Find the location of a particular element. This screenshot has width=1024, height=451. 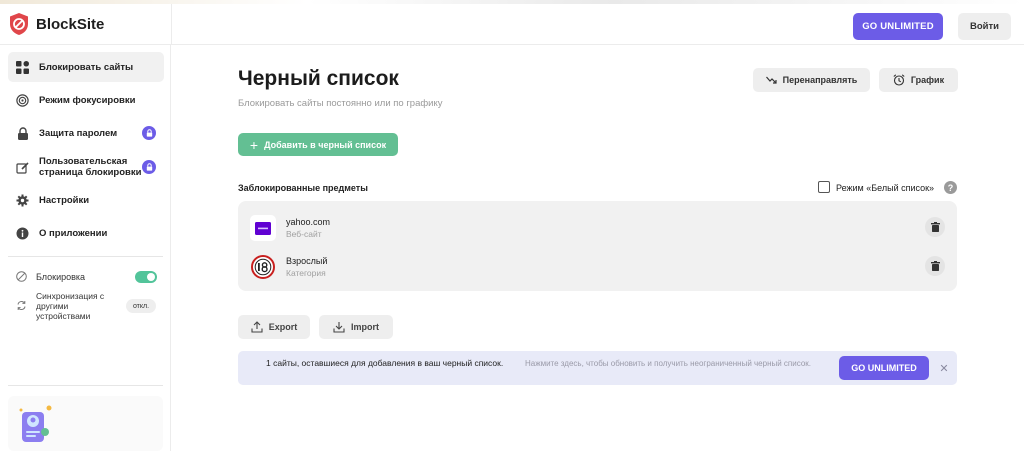

sync-icon is located at coordinates (21, 305).